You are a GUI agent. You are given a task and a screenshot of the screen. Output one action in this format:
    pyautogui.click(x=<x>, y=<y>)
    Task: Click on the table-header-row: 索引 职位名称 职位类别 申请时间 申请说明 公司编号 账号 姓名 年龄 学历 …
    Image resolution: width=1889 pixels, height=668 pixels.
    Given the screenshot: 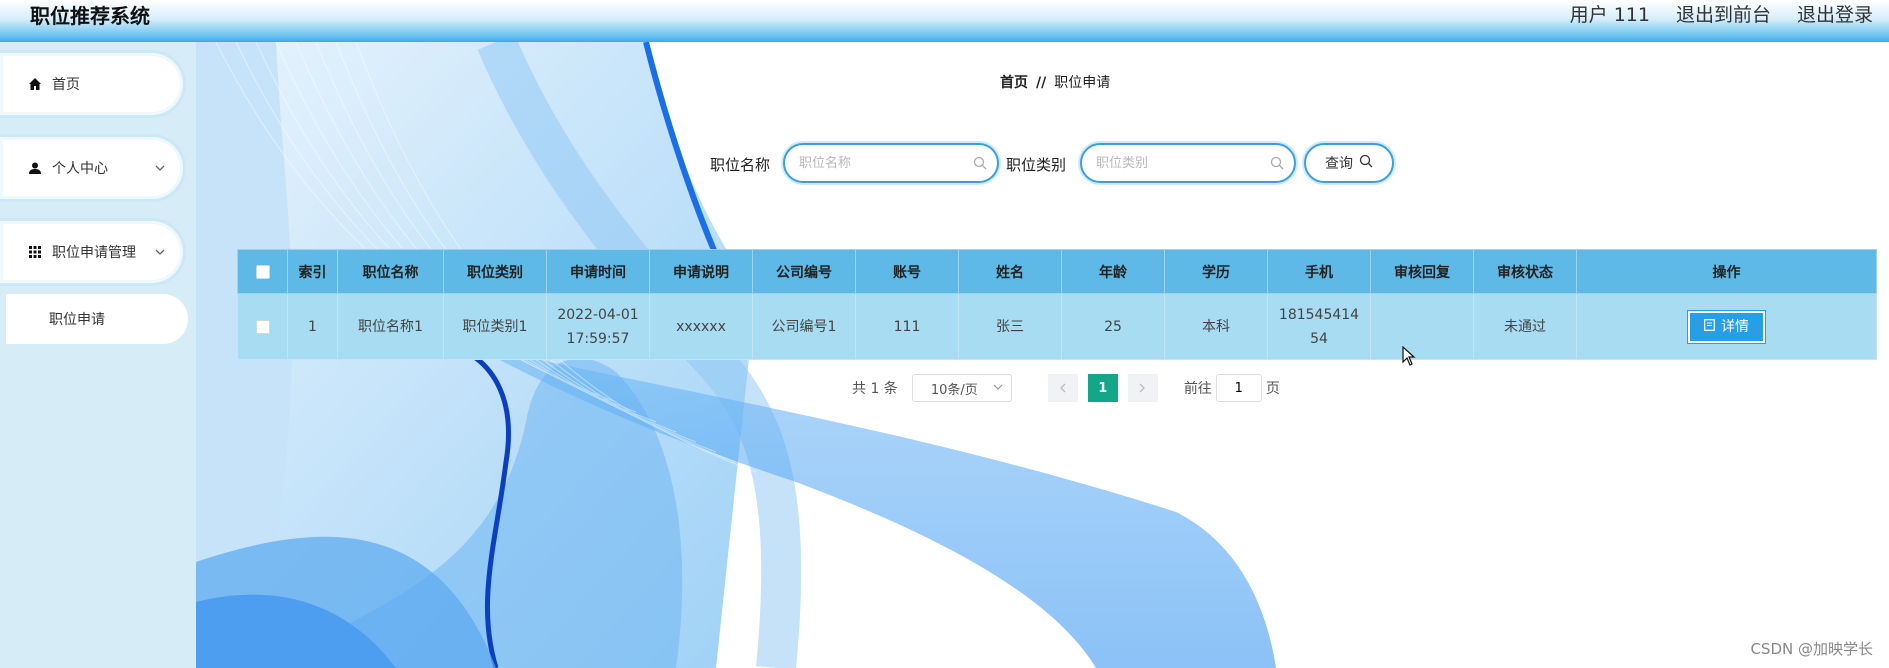 What is the action you would take?
    pyautogui.click(x=1057, y=271)
    